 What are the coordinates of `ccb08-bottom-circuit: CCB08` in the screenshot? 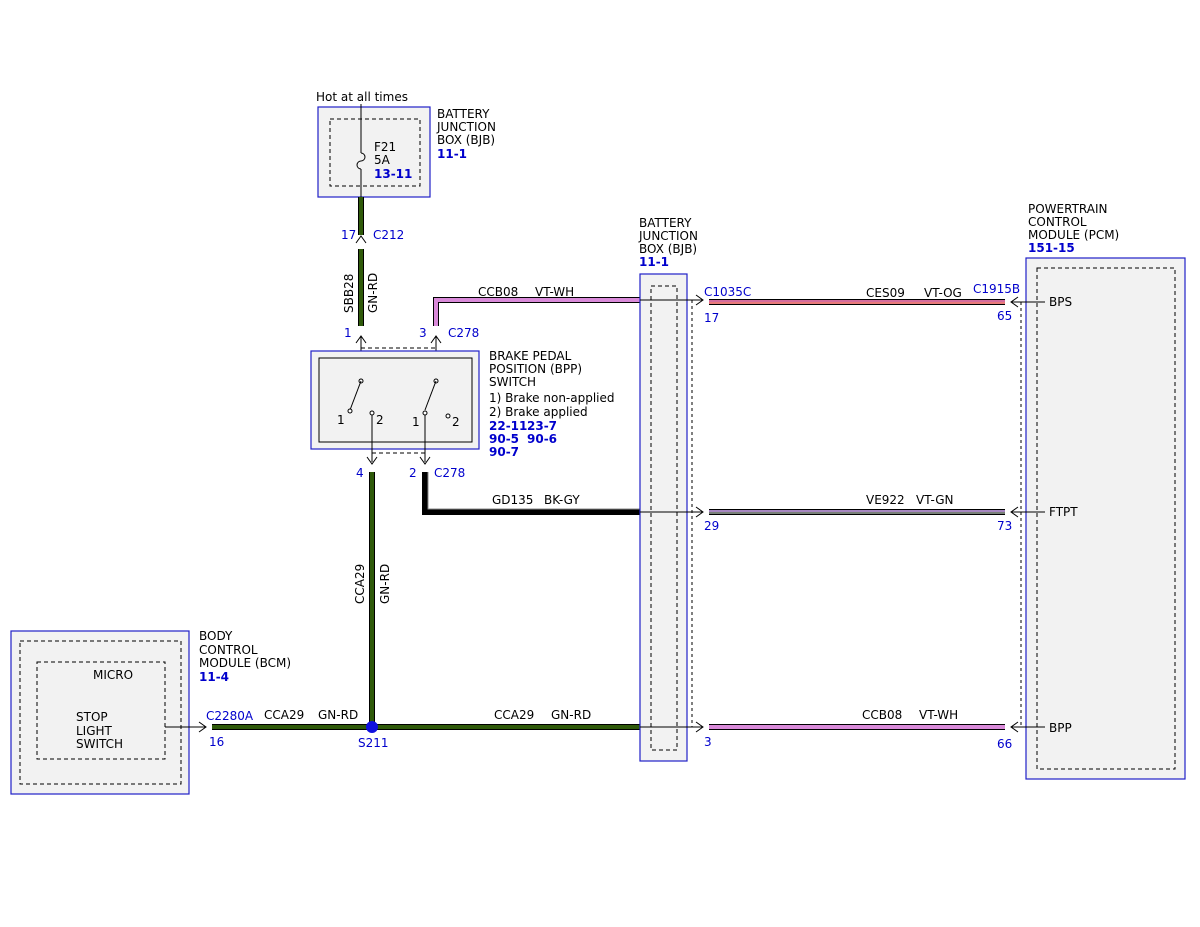 It's located at (882, 715).